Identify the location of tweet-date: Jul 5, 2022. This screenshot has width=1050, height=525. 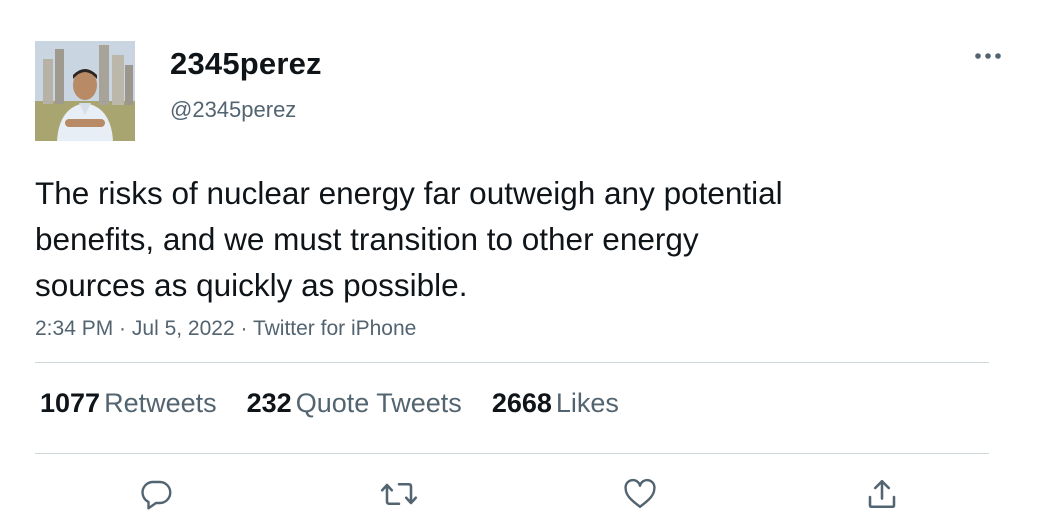
(183, 328).